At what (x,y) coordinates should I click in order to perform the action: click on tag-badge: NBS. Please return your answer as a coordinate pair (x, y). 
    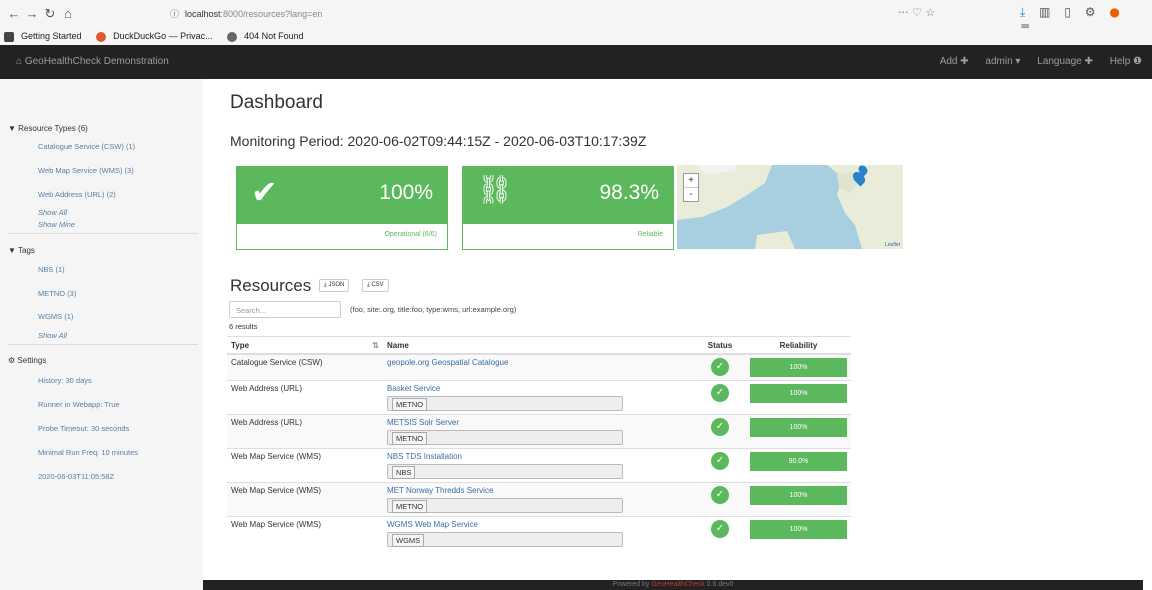
    Looking at the image, I should click on (404, 472).